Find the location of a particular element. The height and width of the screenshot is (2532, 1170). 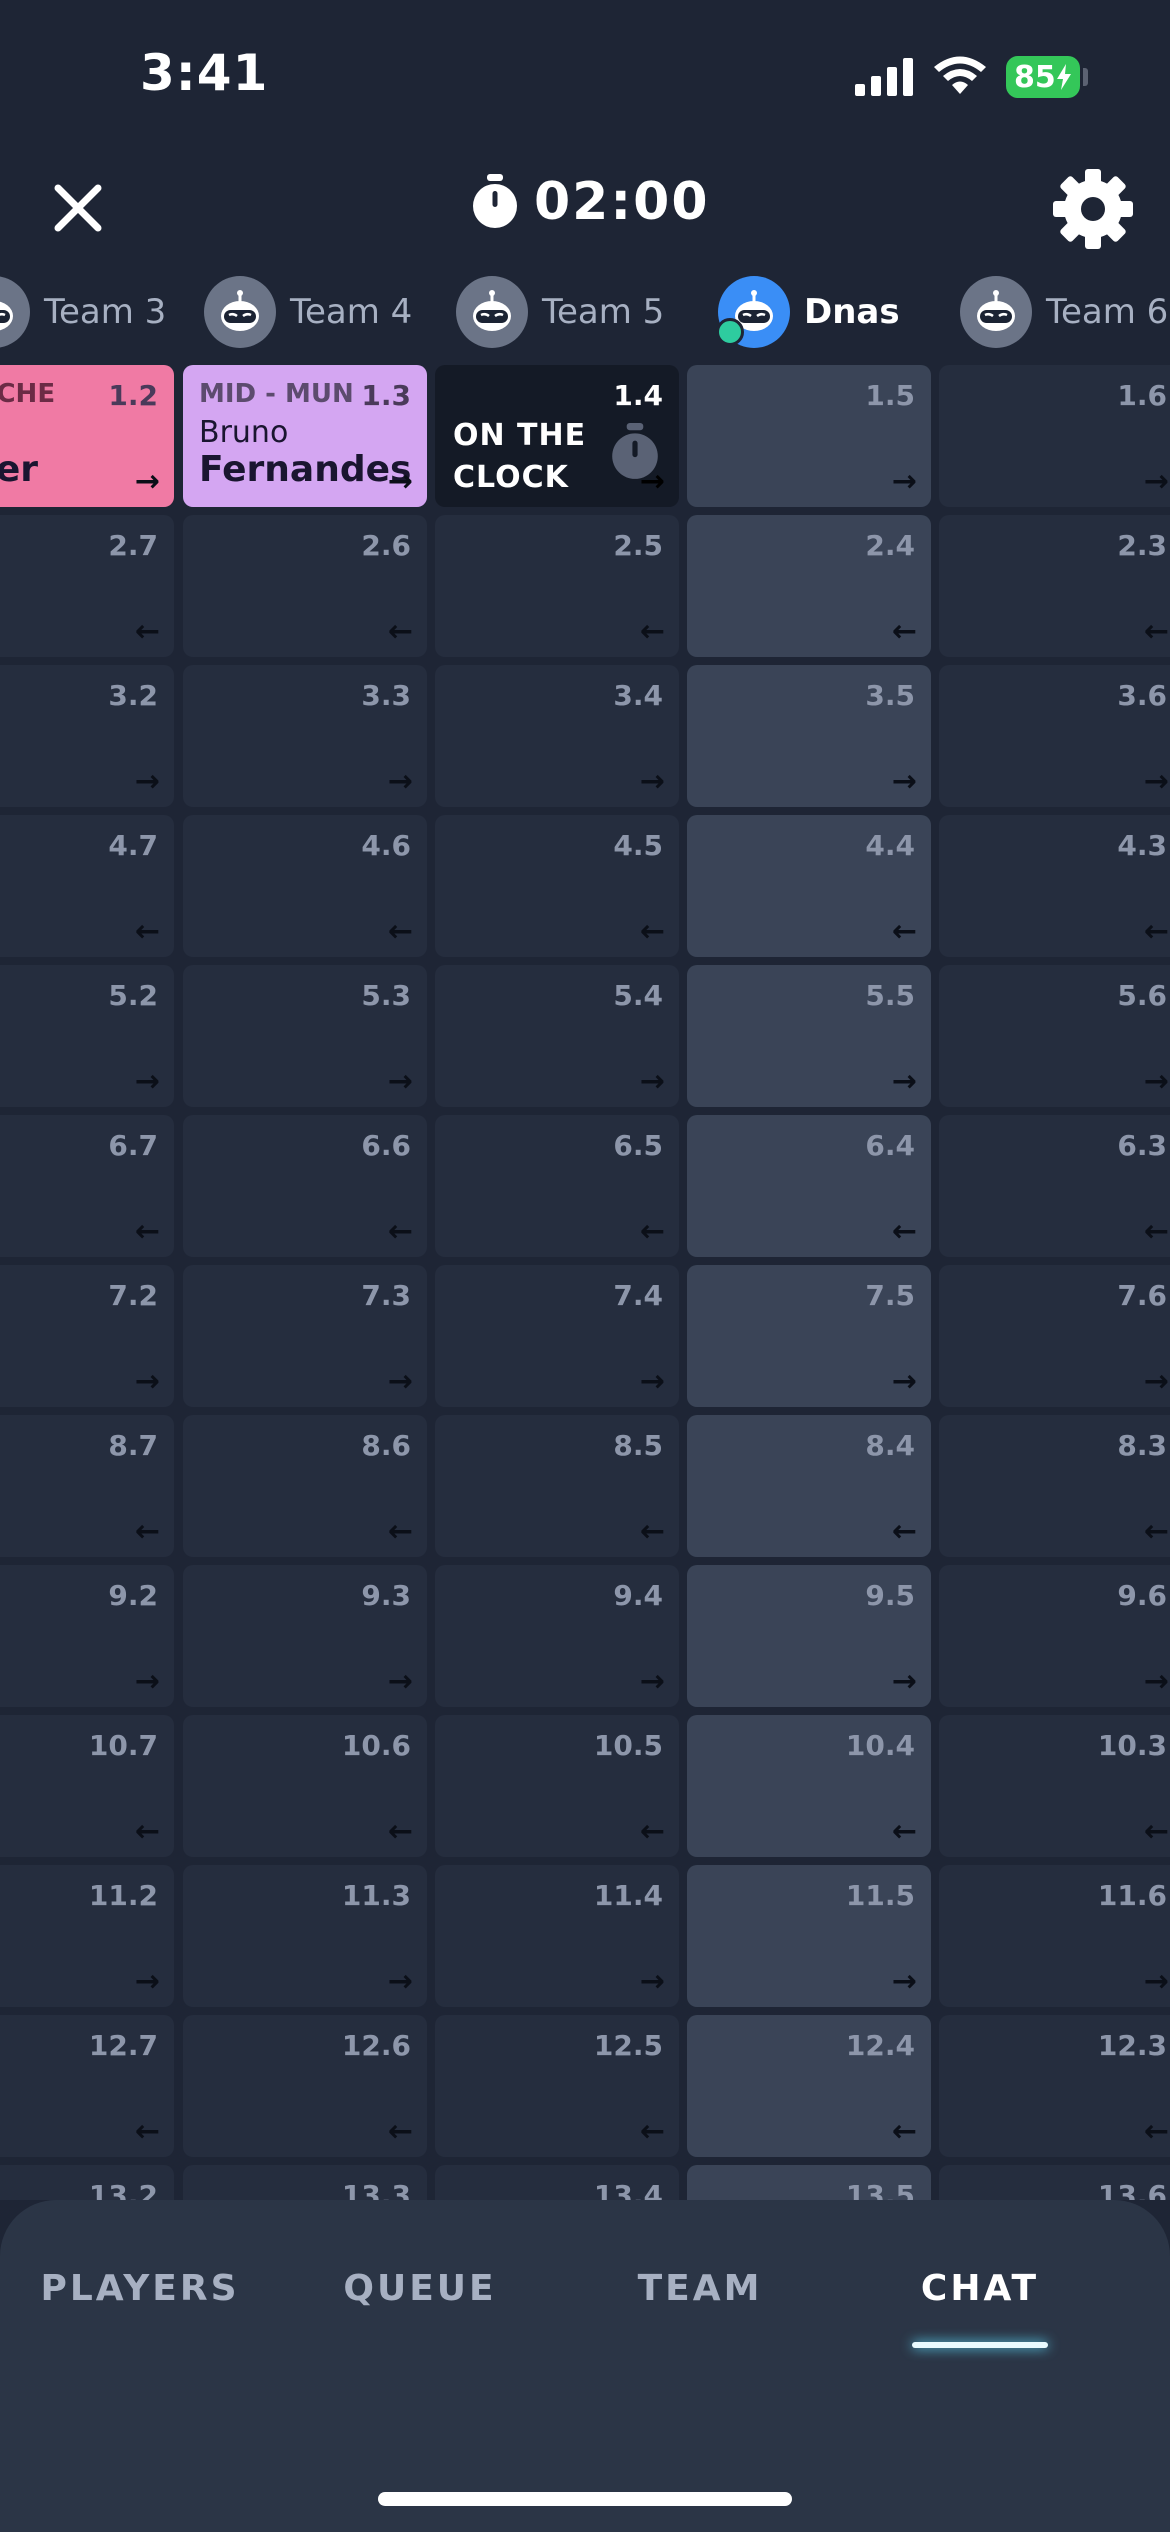

on-the-clock-card: 1.4 ON THE CLOCK → is located at coordinates (557, 436).